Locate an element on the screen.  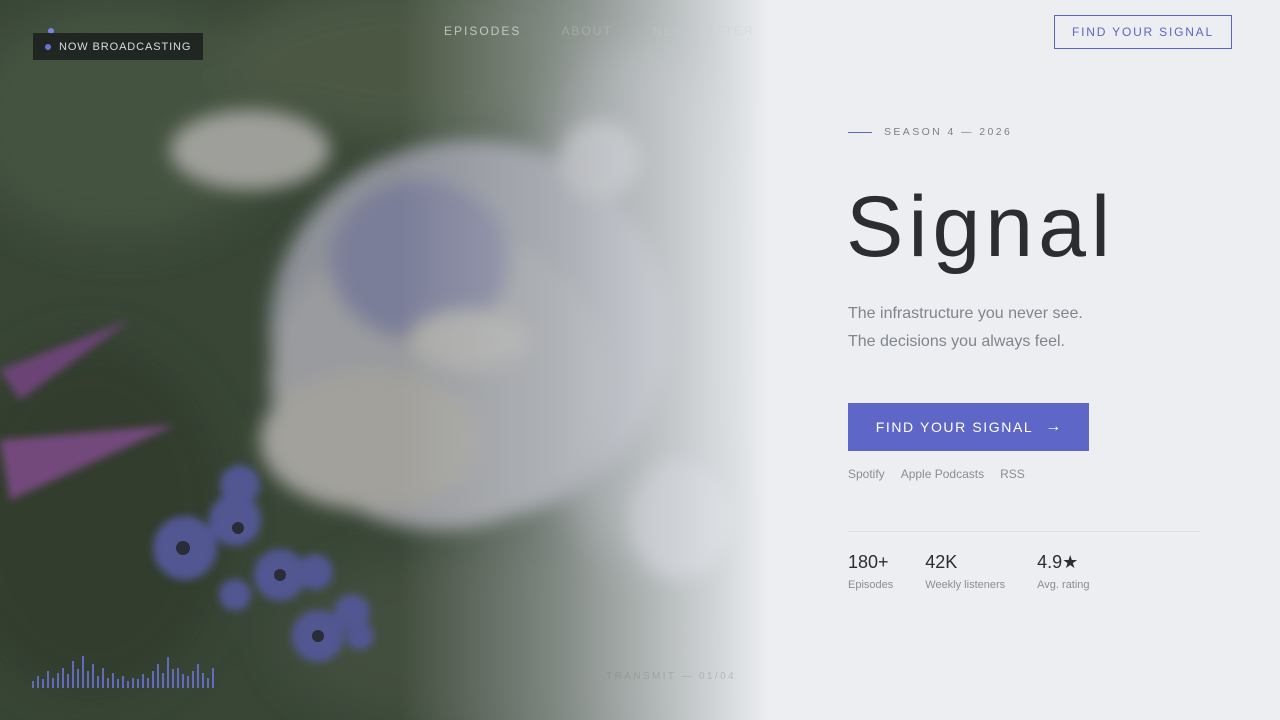
stat-label: Episodes is located at coordinates (871, 585).